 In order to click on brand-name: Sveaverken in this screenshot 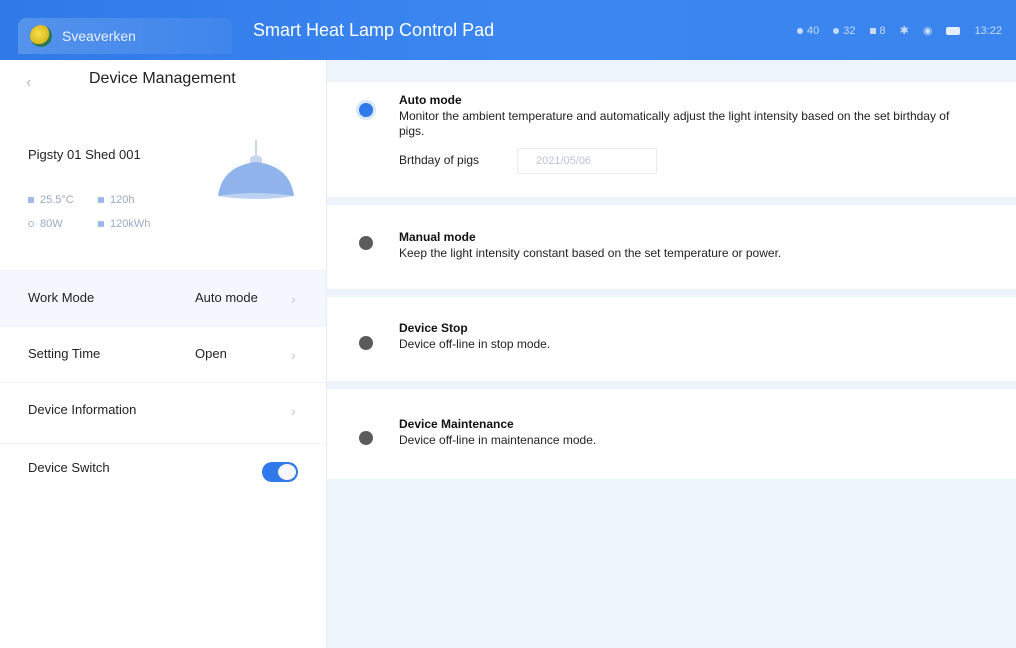, I will do `click(99, 36)`.